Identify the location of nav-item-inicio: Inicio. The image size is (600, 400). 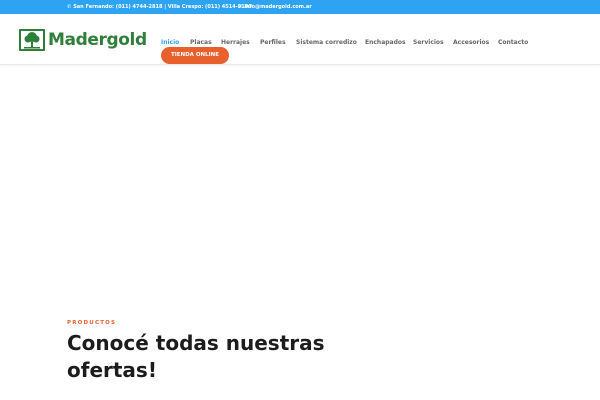
(170, 42).